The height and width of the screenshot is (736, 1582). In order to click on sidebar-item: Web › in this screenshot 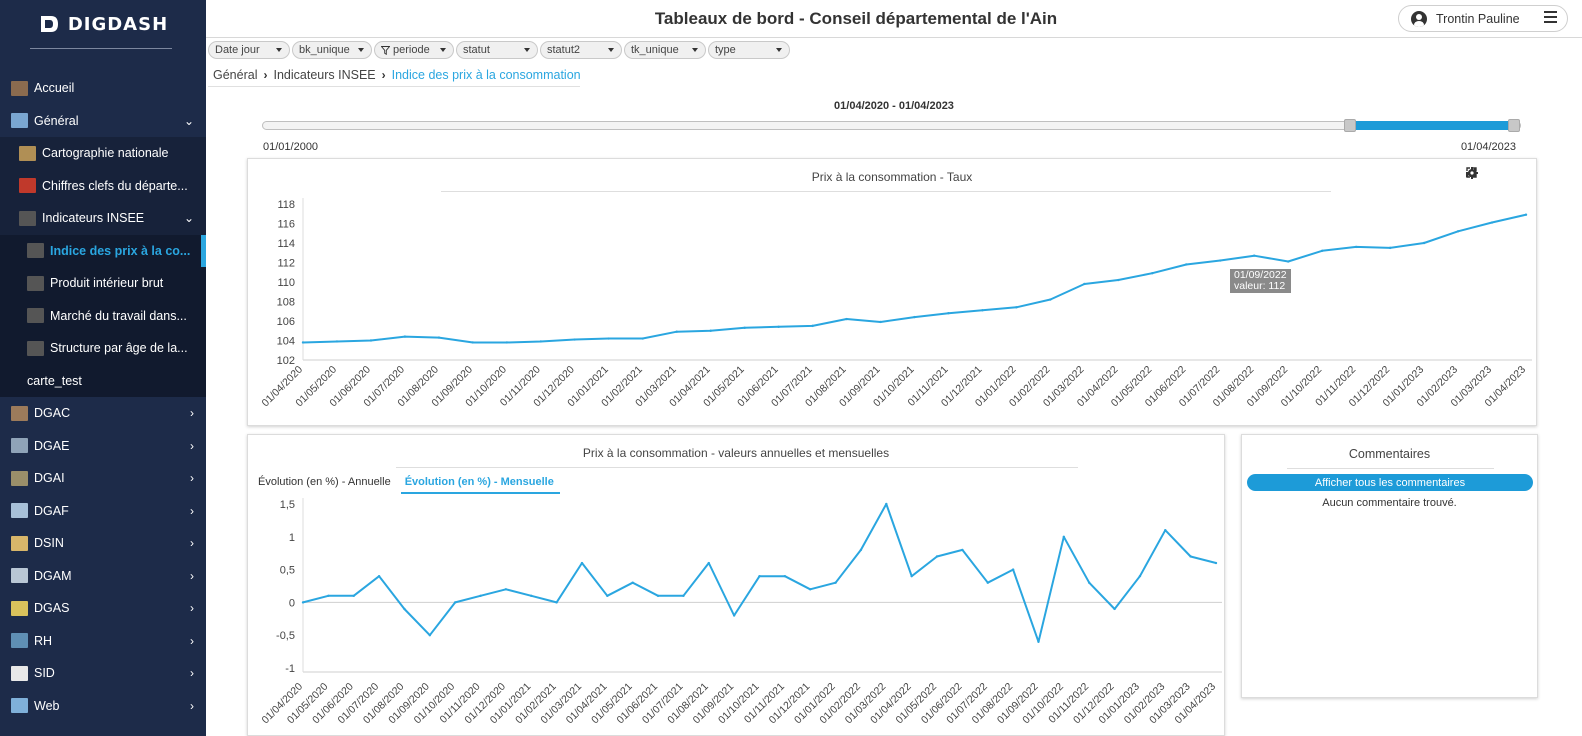, I will do `click(103, 706)`.